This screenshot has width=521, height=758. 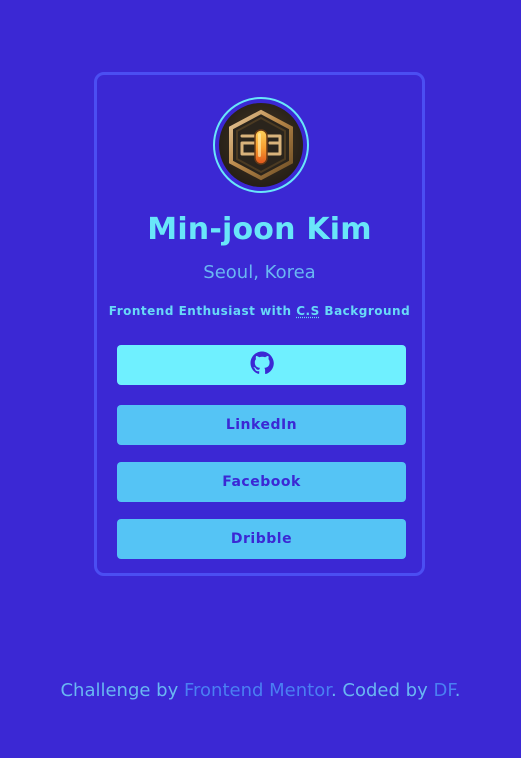 What do you see at coordinates (443, 690) in the screenshot?
I see `author-link: DF` at bounding box center [443, 690].